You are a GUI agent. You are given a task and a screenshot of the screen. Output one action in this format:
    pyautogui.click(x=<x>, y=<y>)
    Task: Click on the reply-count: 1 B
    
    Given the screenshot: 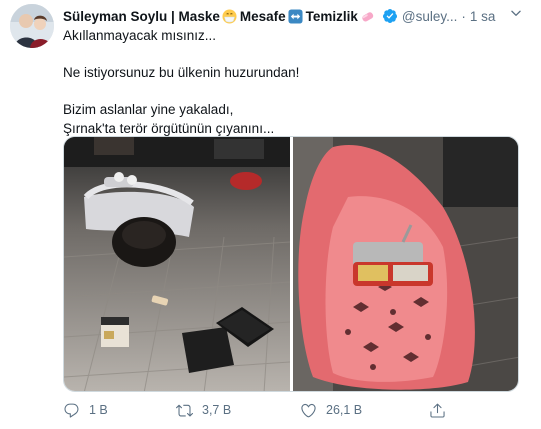 What is the action you would take?
    pyautogui.click(x=98, y=410)
    